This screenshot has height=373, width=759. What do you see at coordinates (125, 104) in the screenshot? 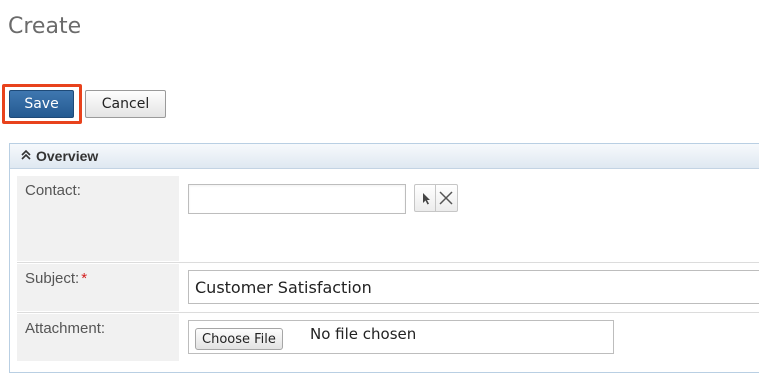
I see `cancel-button: Cancel` at bounding box center [125, 104].